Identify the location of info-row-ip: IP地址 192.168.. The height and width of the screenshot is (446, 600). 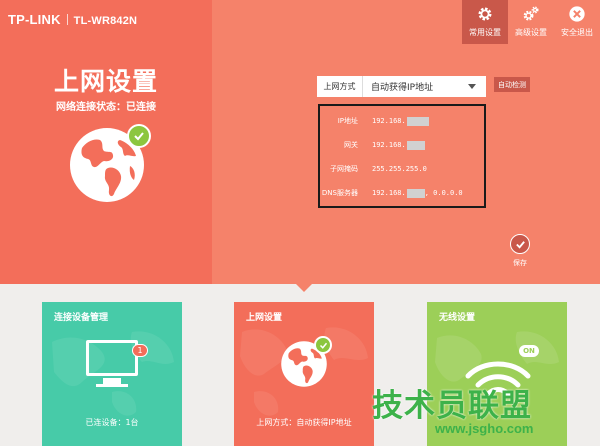
(402, 121).